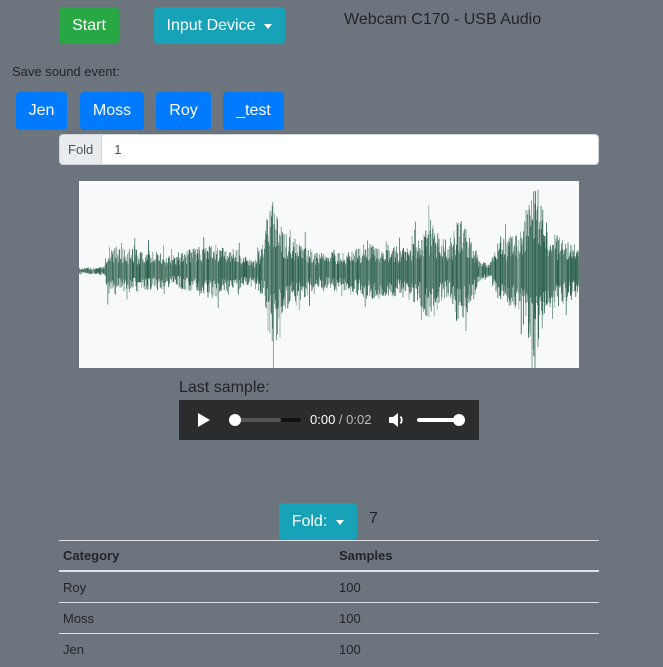  Describe the element at coordinates (359, 419) in the screenshot. I see `duration: 0:02` at that location.